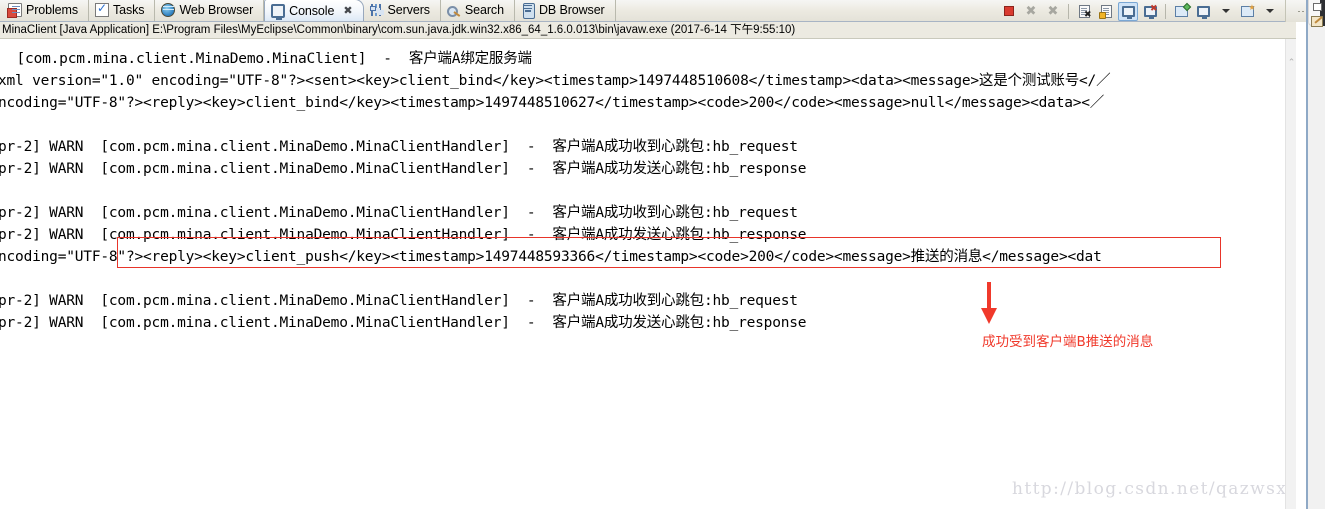  What do you see at coordinates (278, 11) in the screenshot?
I see `console-icon` at bounding box center [278, 11].